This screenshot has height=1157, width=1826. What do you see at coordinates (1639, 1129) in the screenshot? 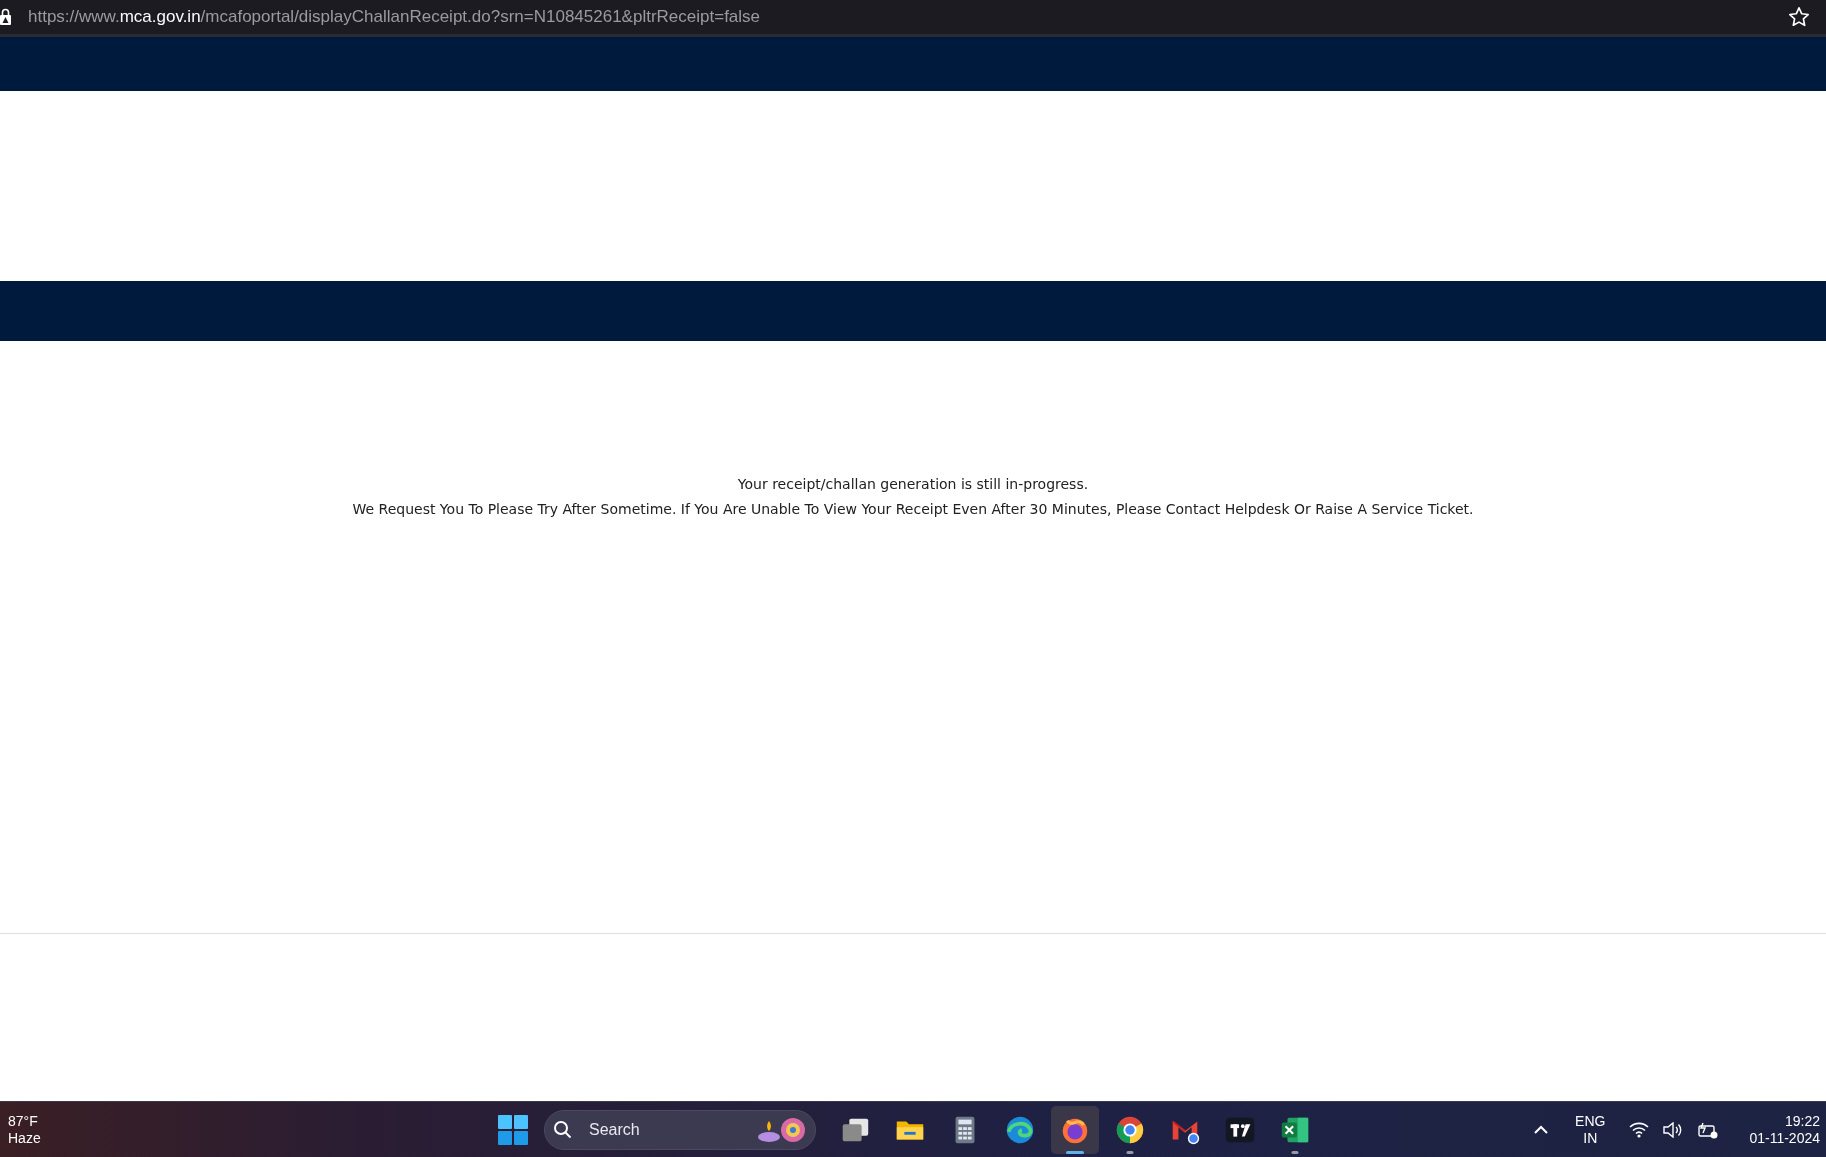
I see `wifi-icon` at bounding box center [1639, 1129].